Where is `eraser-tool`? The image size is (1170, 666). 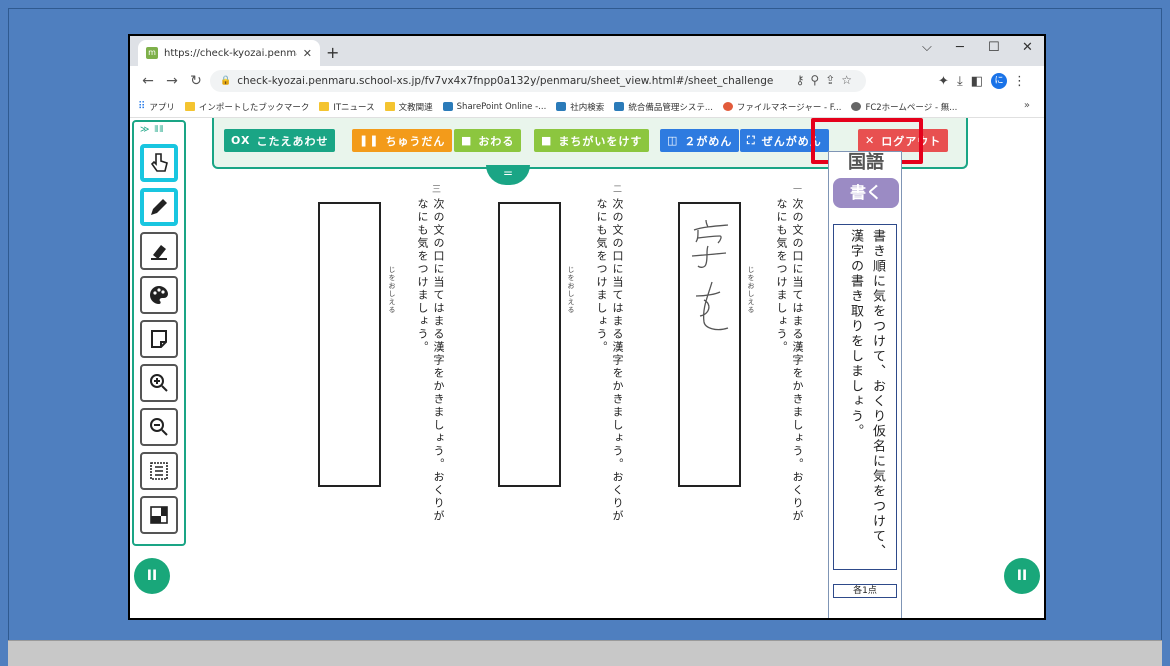 eraser-tool is located at coordinates (159, 251).